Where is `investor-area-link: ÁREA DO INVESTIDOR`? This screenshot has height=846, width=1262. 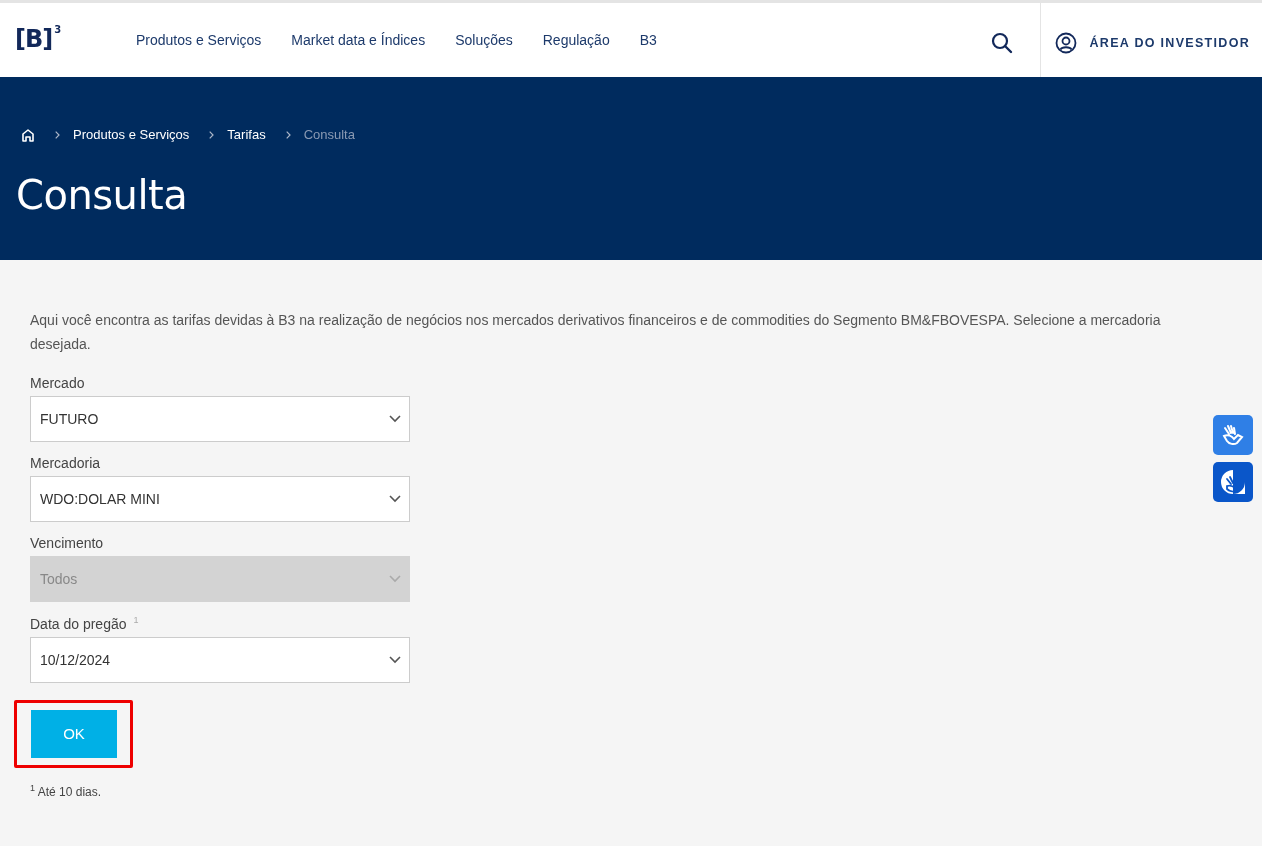 investor-area-link: ÁREA DO INVESTIDOR is located at coordinates (1152, 43).